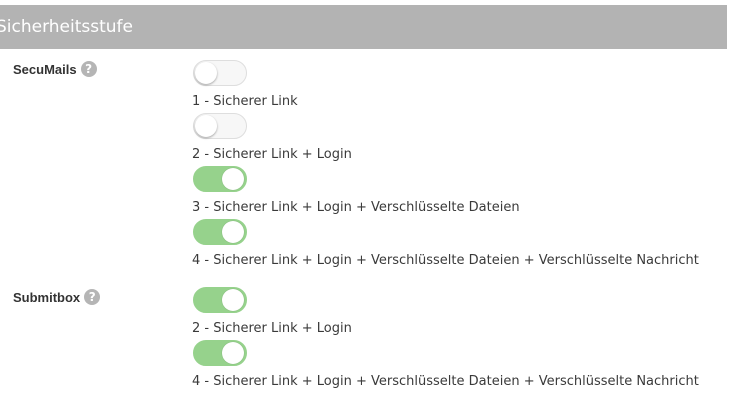 The height and width of the screenshot is (402, 731). Describe the element at coordinates (245, 101) in the screenshot. I see `option-label-secumails-level-1: 1 - Sicherer Link` at that location.